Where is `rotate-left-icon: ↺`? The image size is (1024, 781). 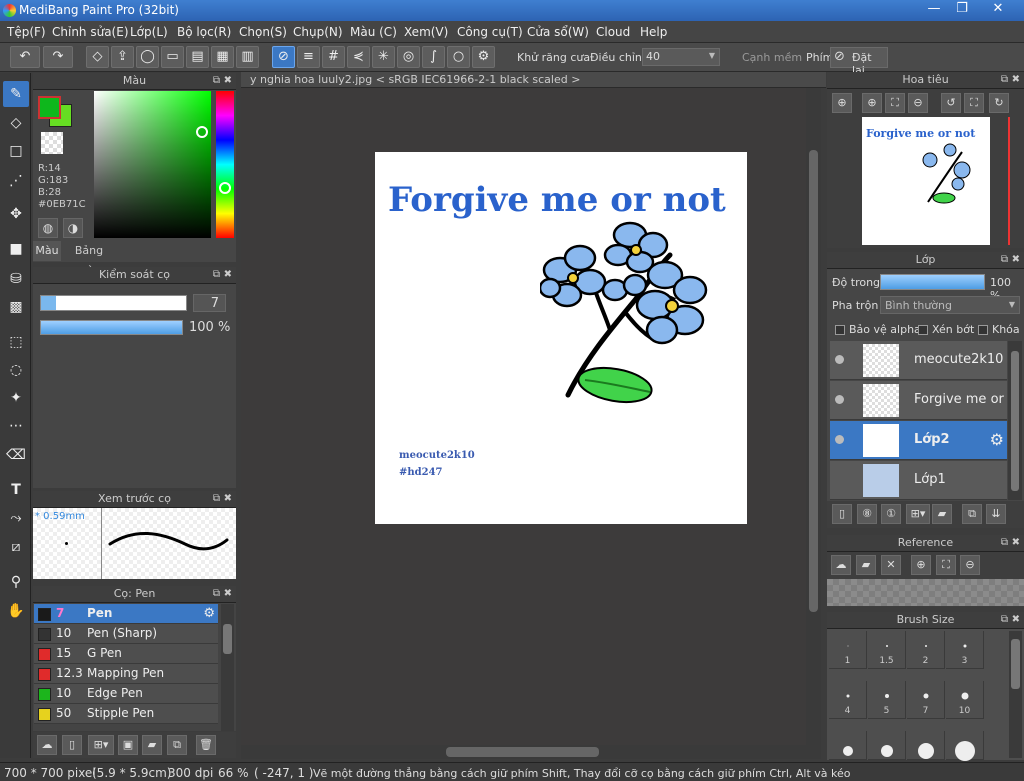 rotate-left-icon: ↺ is located at coordinates (951, 103).